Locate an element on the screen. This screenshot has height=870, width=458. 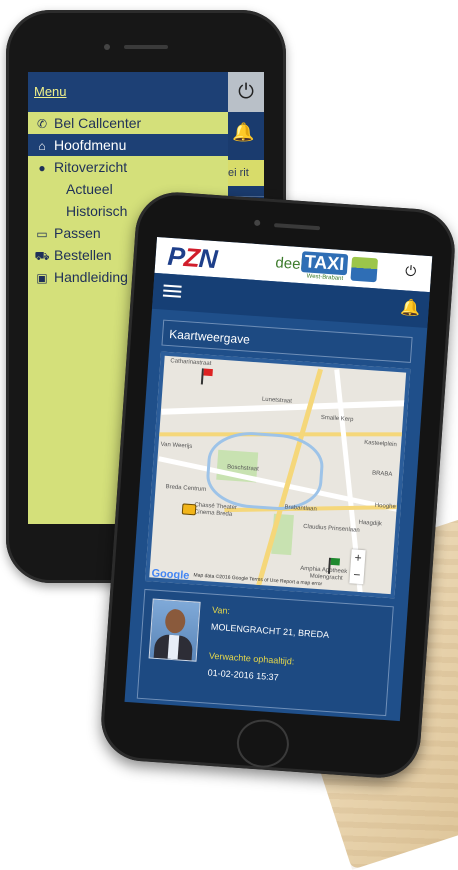
menu-item-label: Handleiding is located at coordinates (91, 277).